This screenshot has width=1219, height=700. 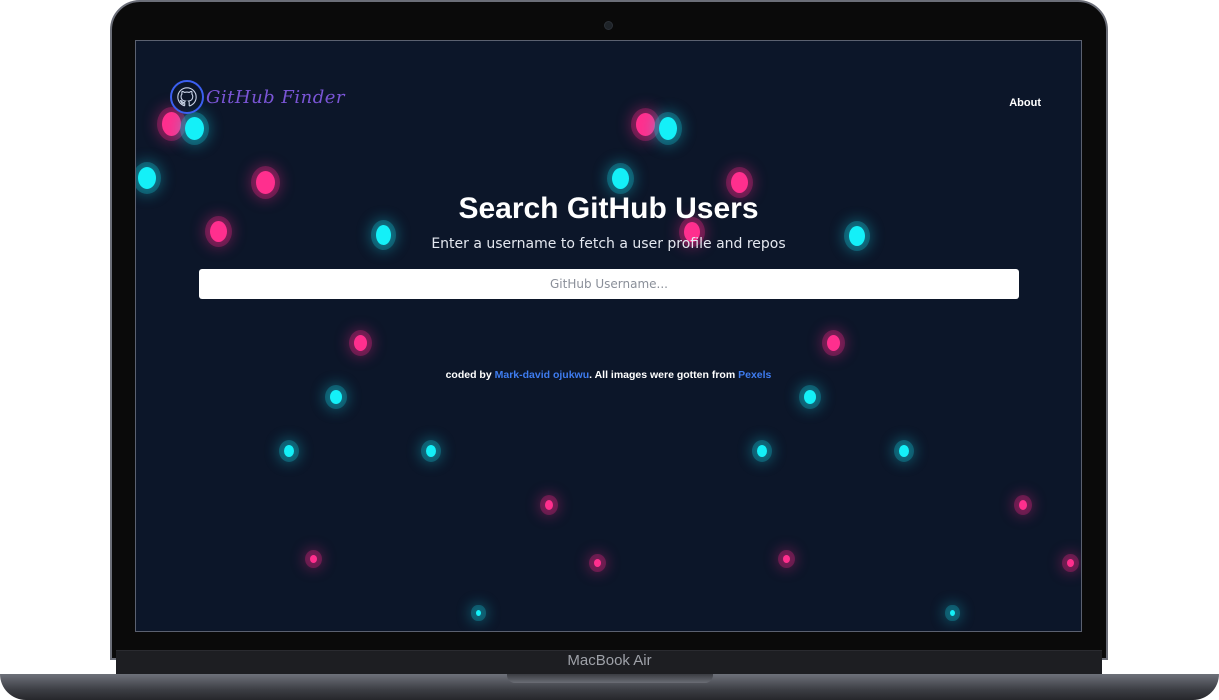 What do you see at coordinates (542, 375) in the screenshot?
I see `author-link: Mark-david ojukwu` at bounding box center [542, 375].